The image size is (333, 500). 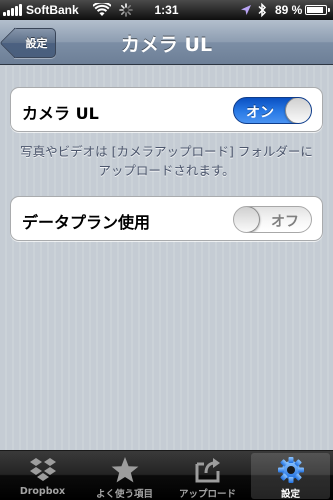 I want to click on navigation-bar: 設定 カメラ UL, so click(x=166, y=42).